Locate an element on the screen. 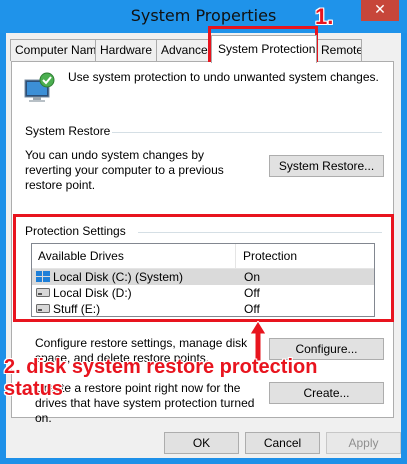  arrow-icon is located at coordinates (258, 341).